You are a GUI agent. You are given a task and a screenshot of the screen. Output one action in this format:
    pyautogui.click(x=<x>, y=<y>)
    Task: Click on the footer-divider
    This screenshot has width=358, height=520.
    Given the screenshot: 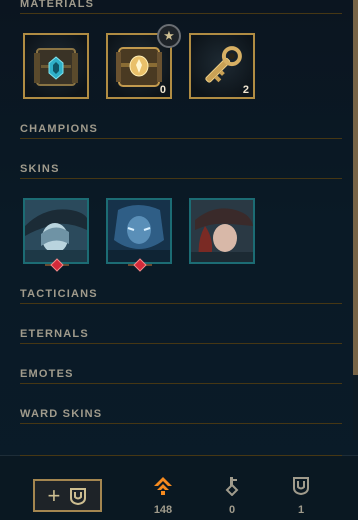 What is the action you would take?
    pyautogui.click(x=181, y=455)
    